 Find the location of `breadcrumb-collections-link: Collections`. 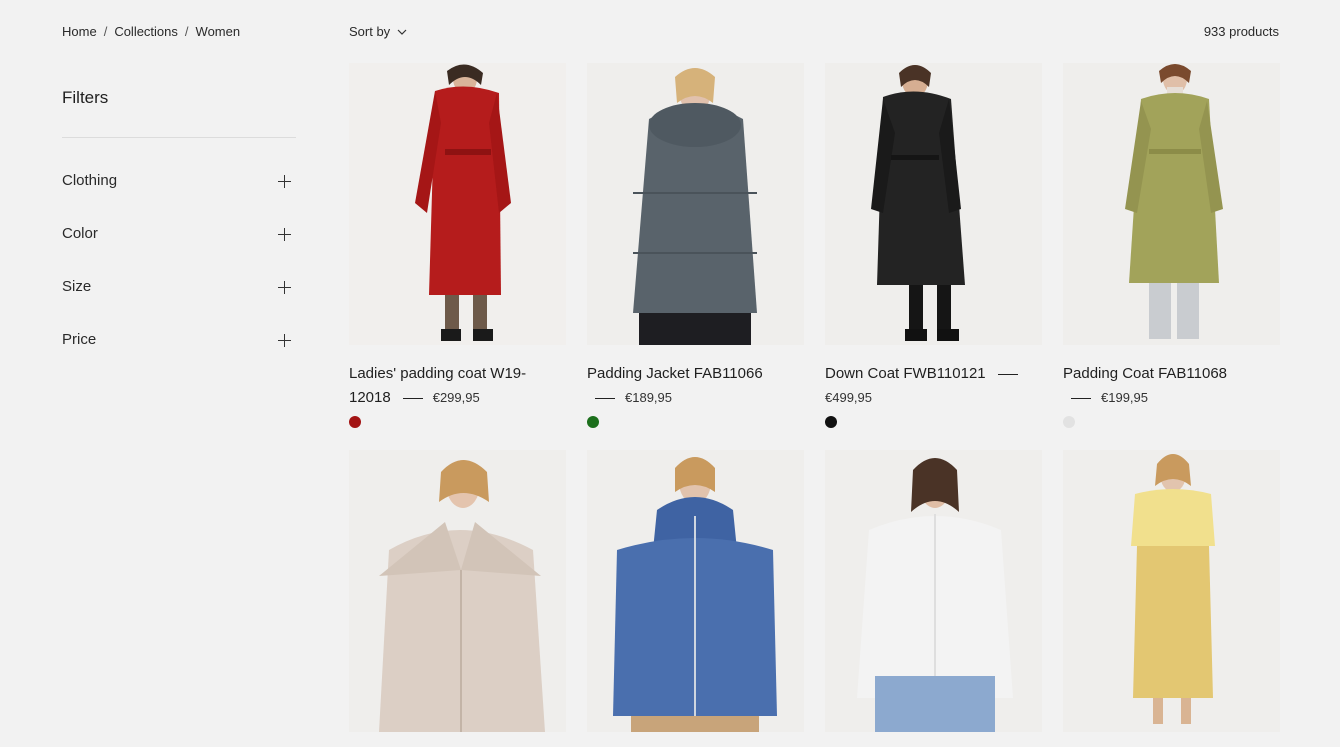

breadcrumb-collections-link: Collections is located at coordinates (146, 31).